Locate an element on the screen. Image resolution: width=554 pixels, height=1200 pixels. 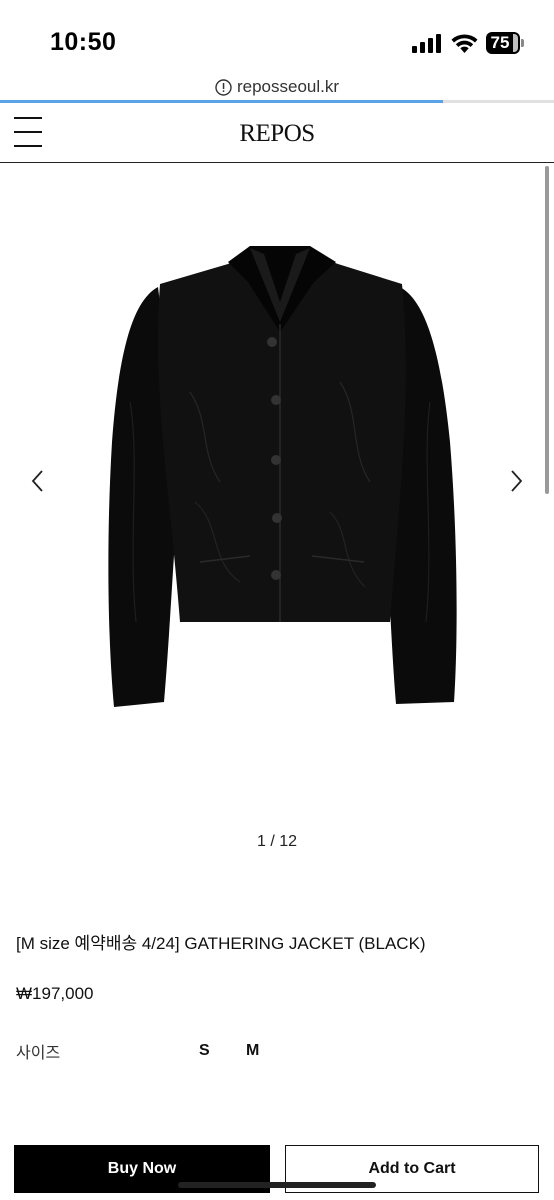
home-indicator is located at coordinates (277, 1185).